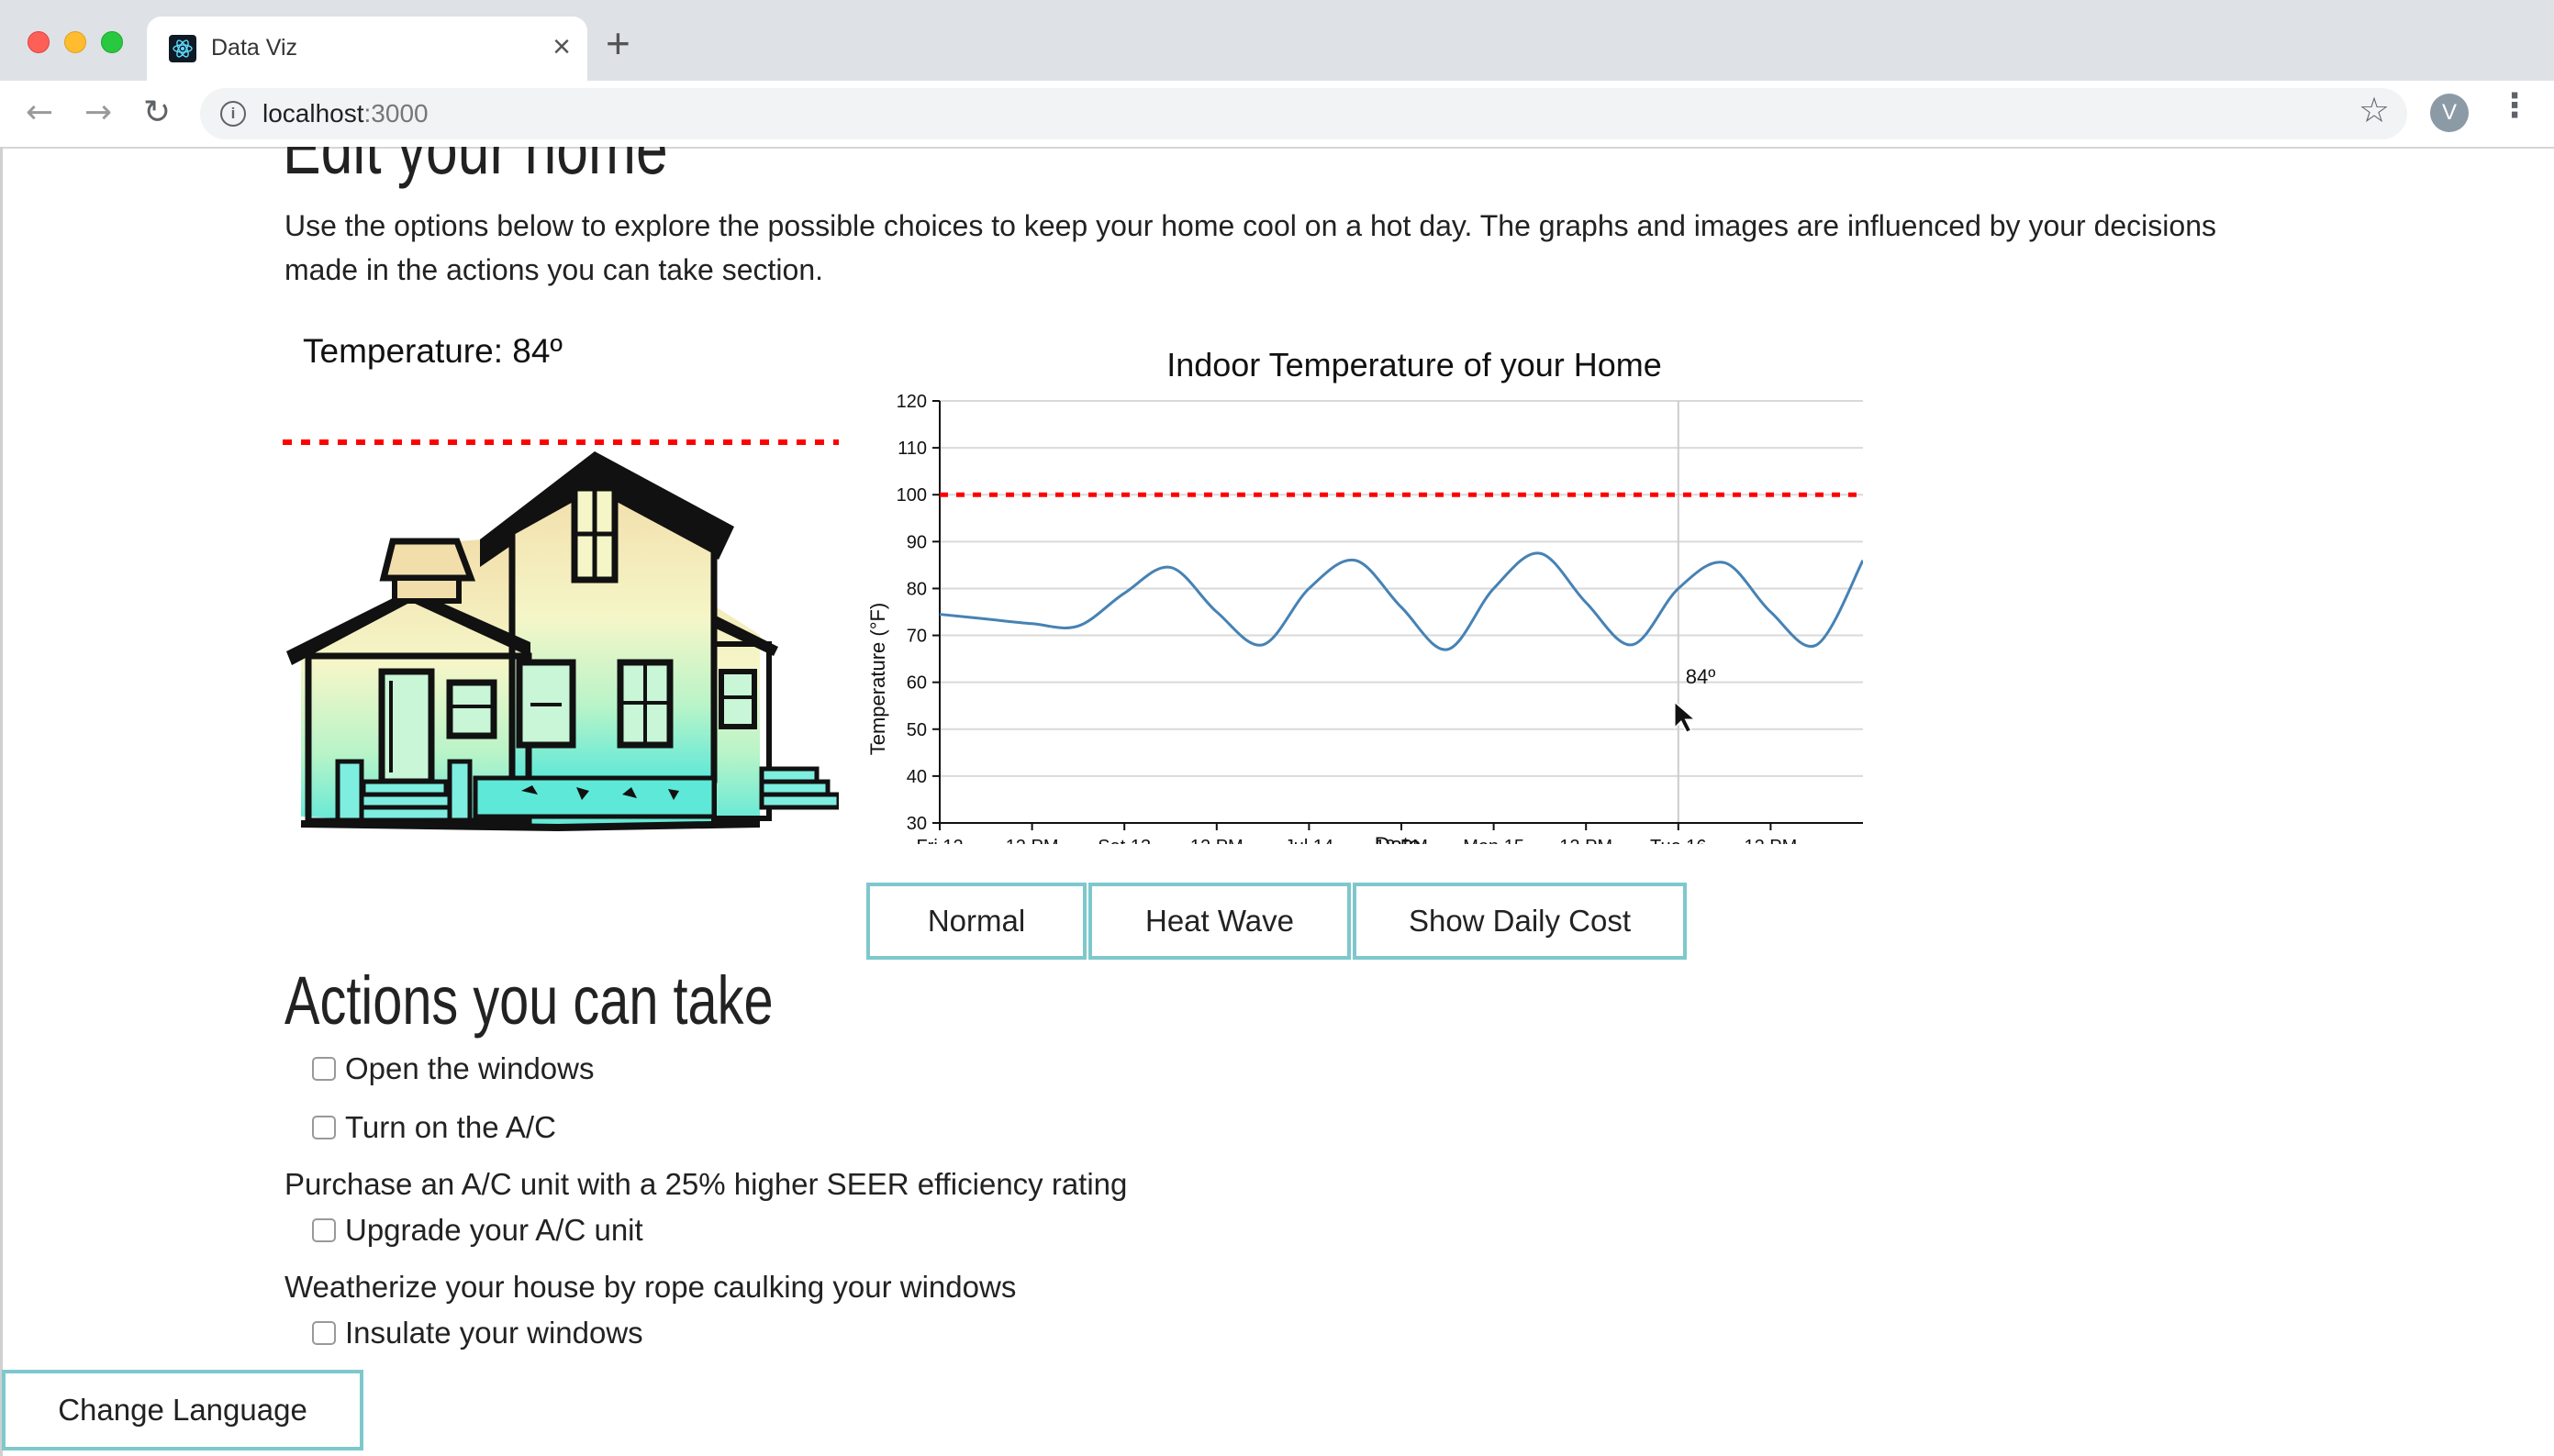 The height and width of the screenshot is (1456, 2554). I want to click on info-icon: i, so click(233, 114).